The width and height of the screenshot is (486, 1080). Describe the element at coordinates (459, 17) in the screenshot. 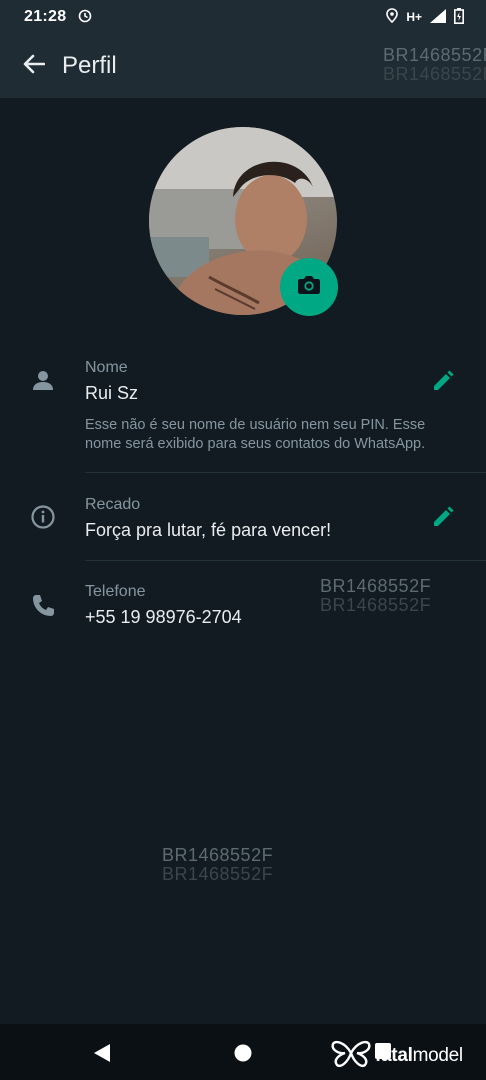

I see `battery-icon` at that location.